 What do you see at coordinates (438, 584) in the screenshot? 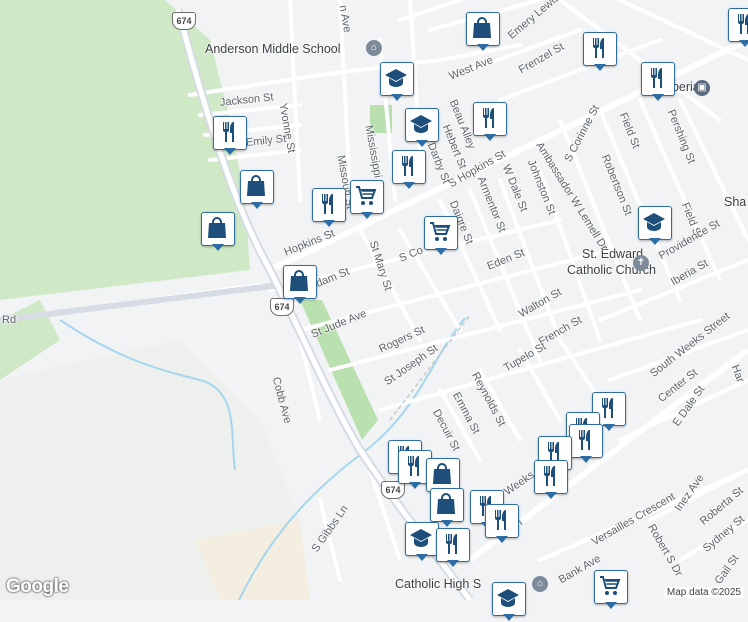
I see `catholic-high-label: Catholic High S` at bounding box center [438, 584].